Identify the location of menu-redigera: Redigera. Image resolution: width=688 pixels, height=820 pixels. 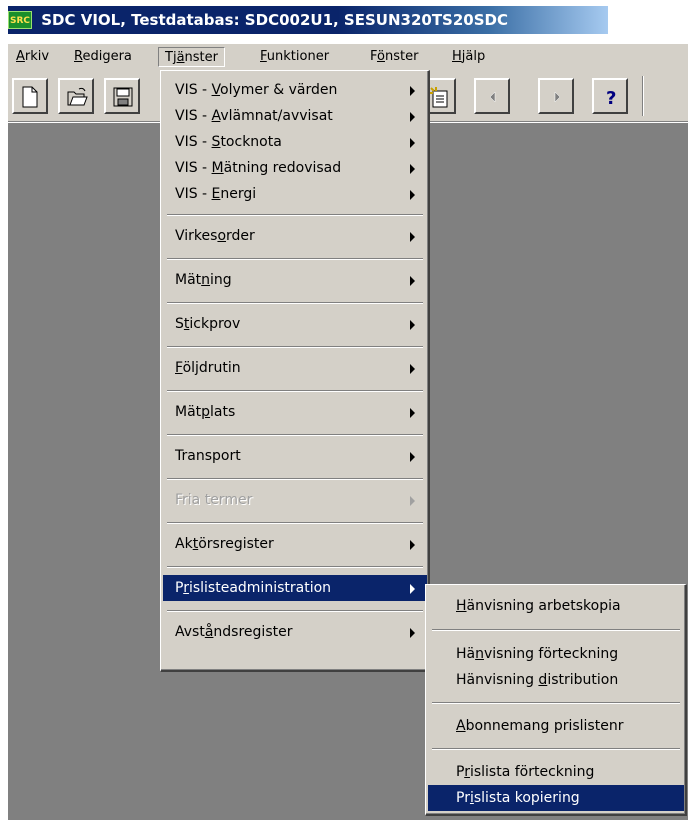
(103, 57).